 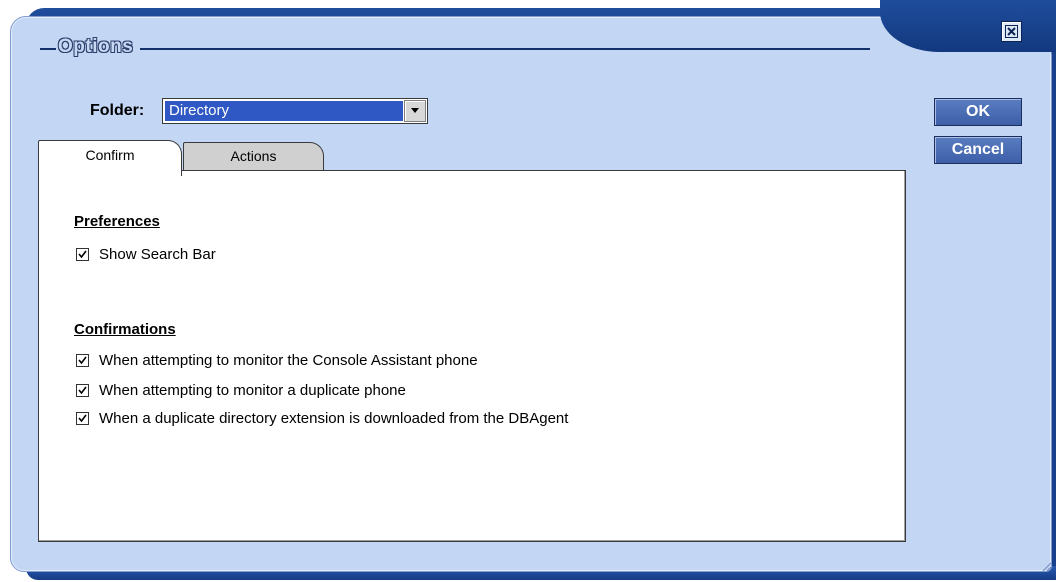 I want to click on folder-select: Directory, so click(x=295, y=111).